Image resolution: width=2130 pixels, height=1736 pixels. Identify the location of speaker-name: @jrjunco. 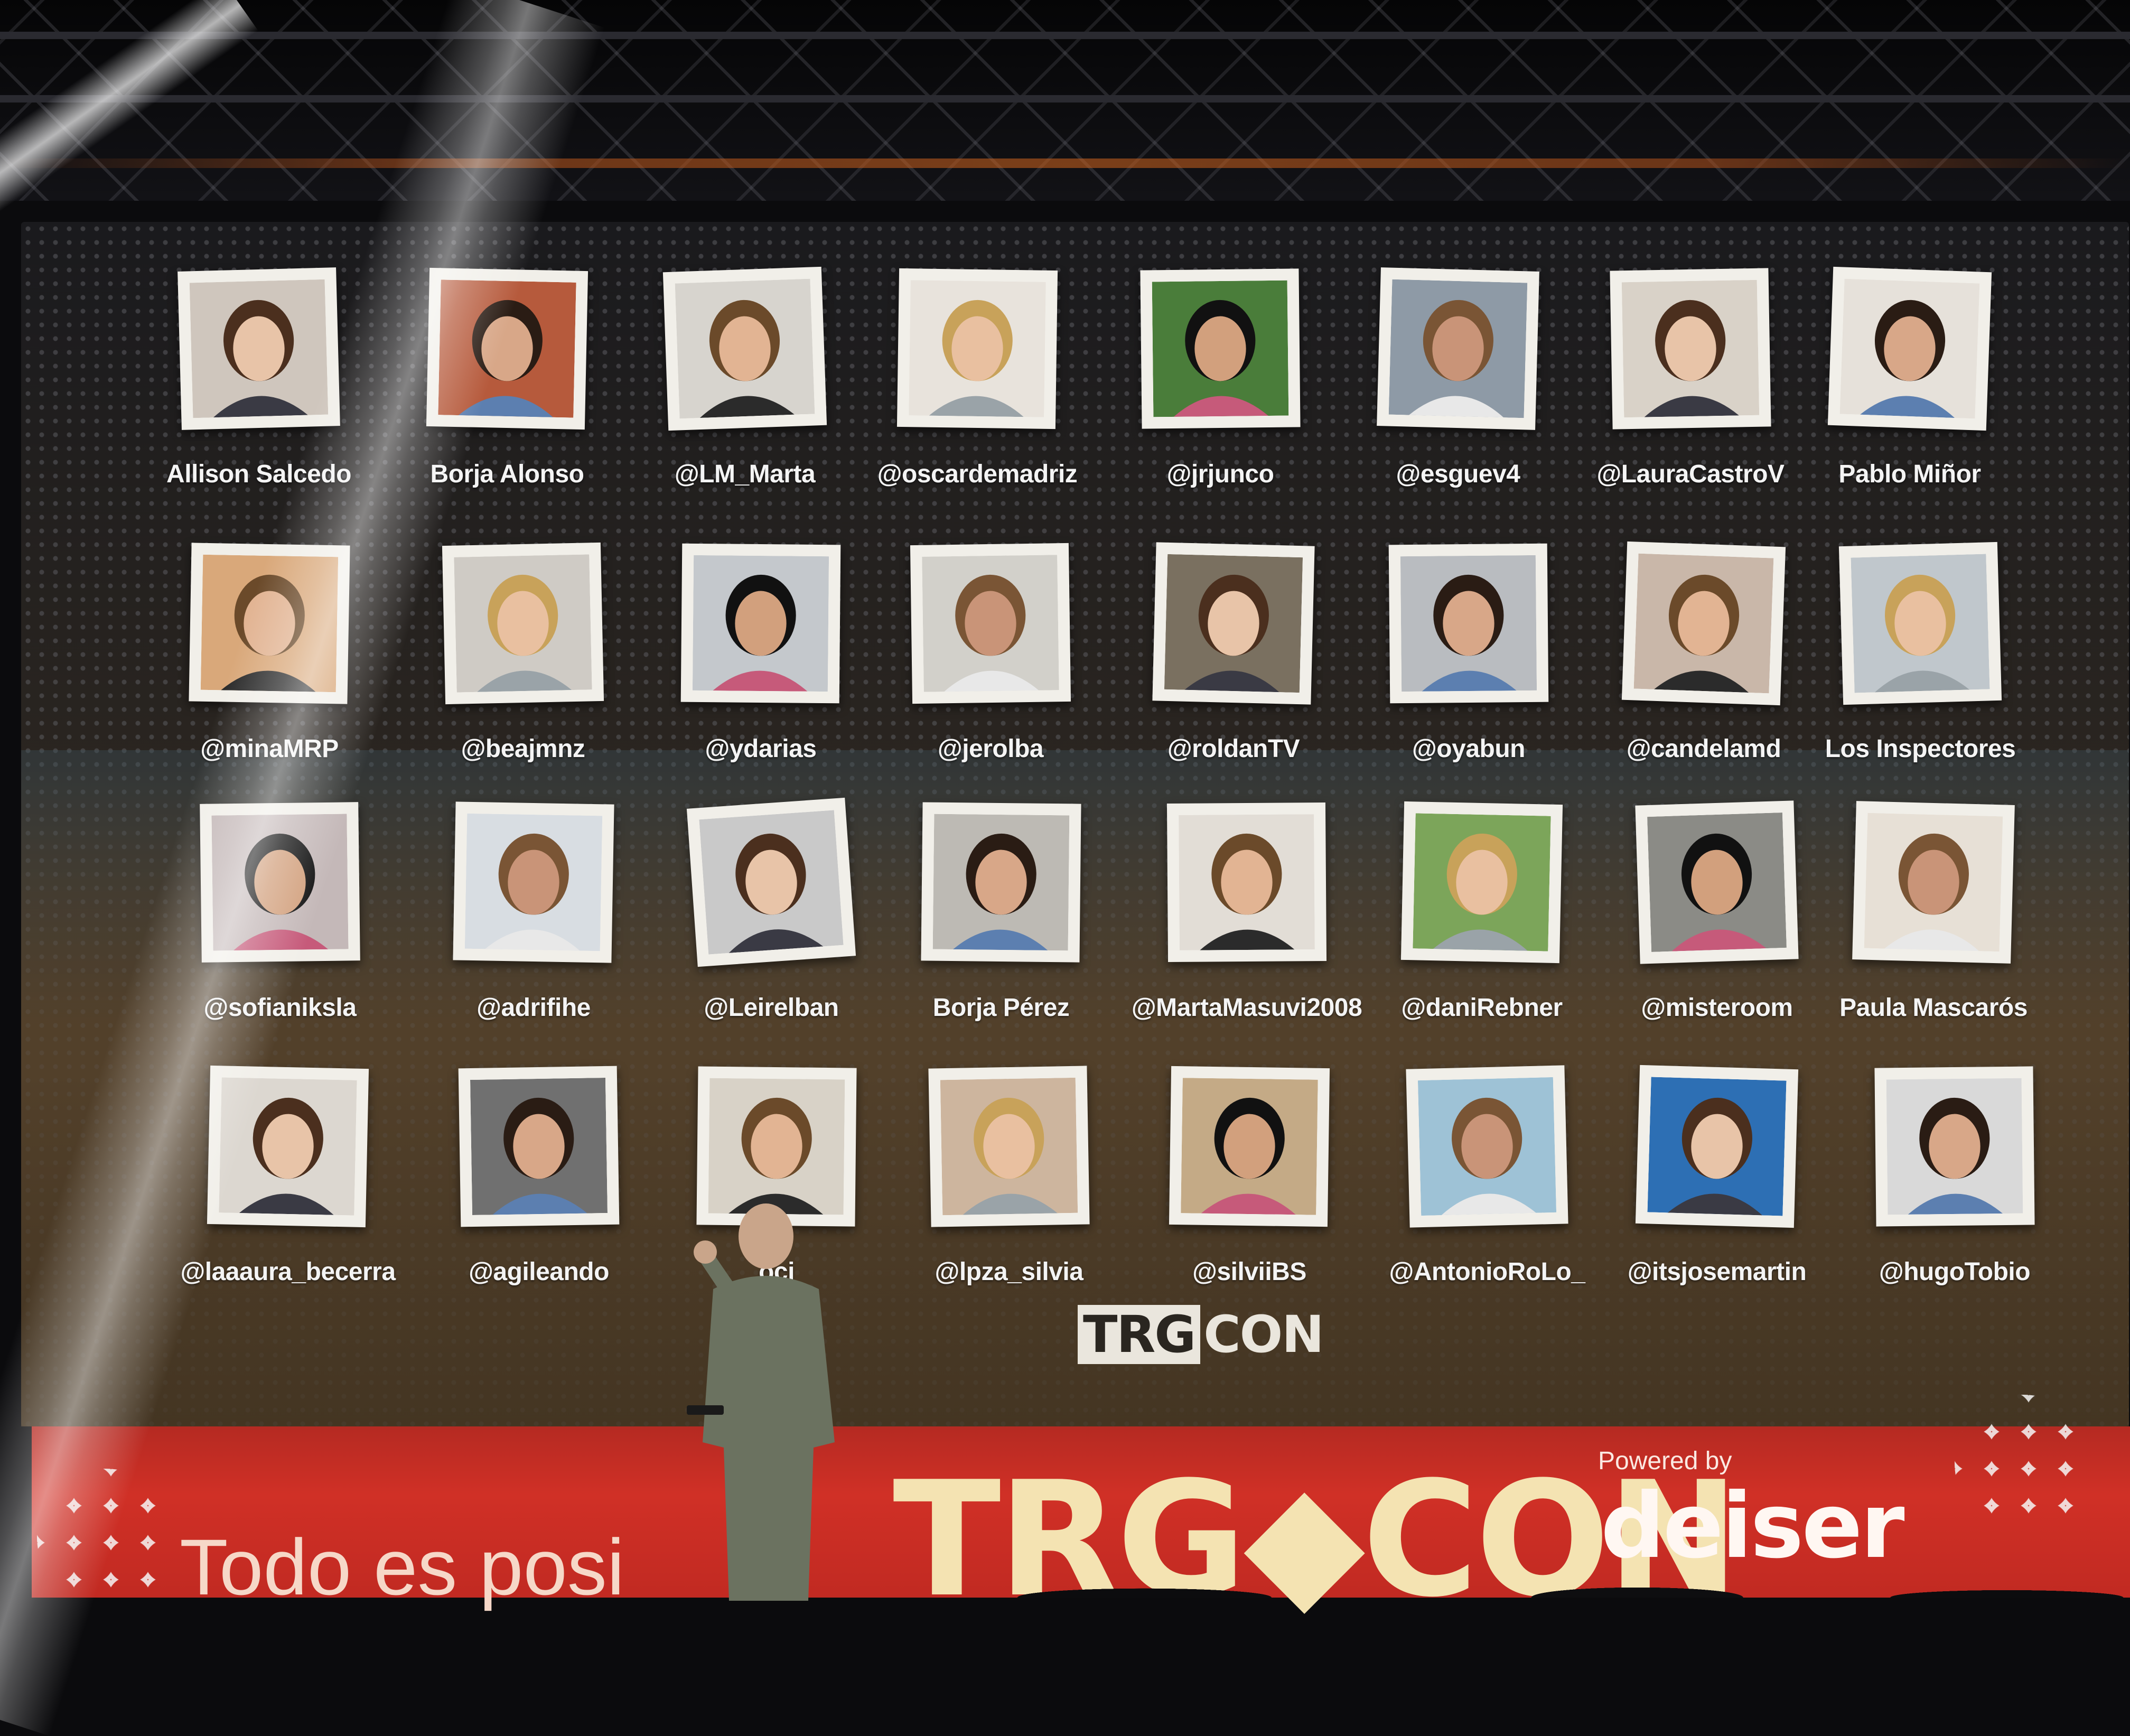
(1220, 474).